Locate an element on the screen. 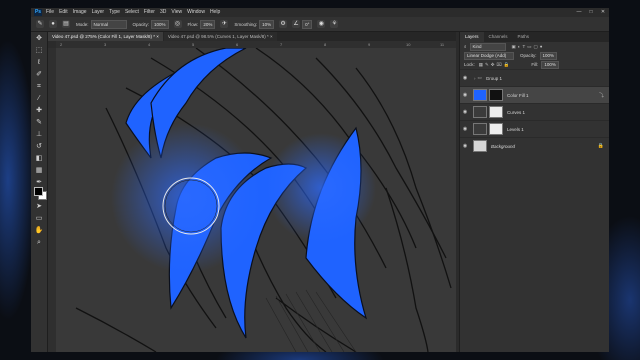 The image size is (640, 360). ruler-number: 7 is located at coordinates (281, 44).